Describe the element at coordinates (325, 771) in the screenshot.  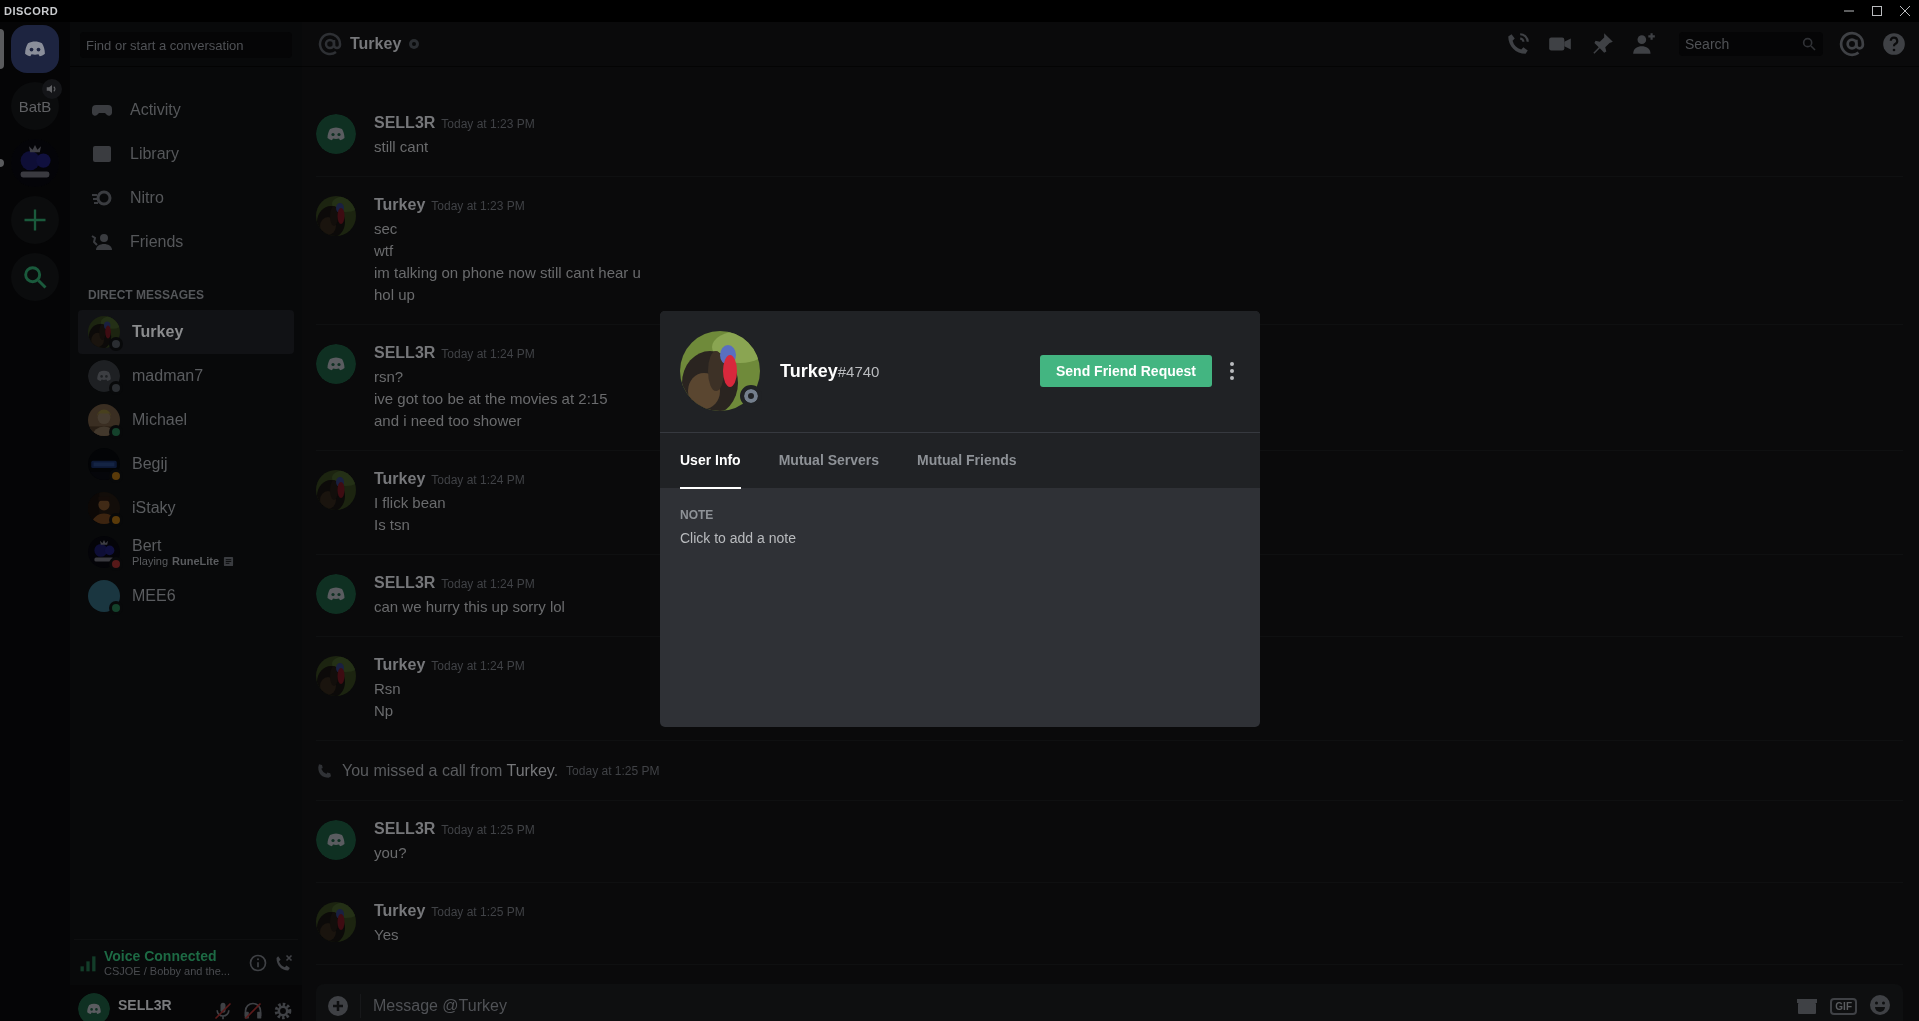
I see `phone-icon` at that location.